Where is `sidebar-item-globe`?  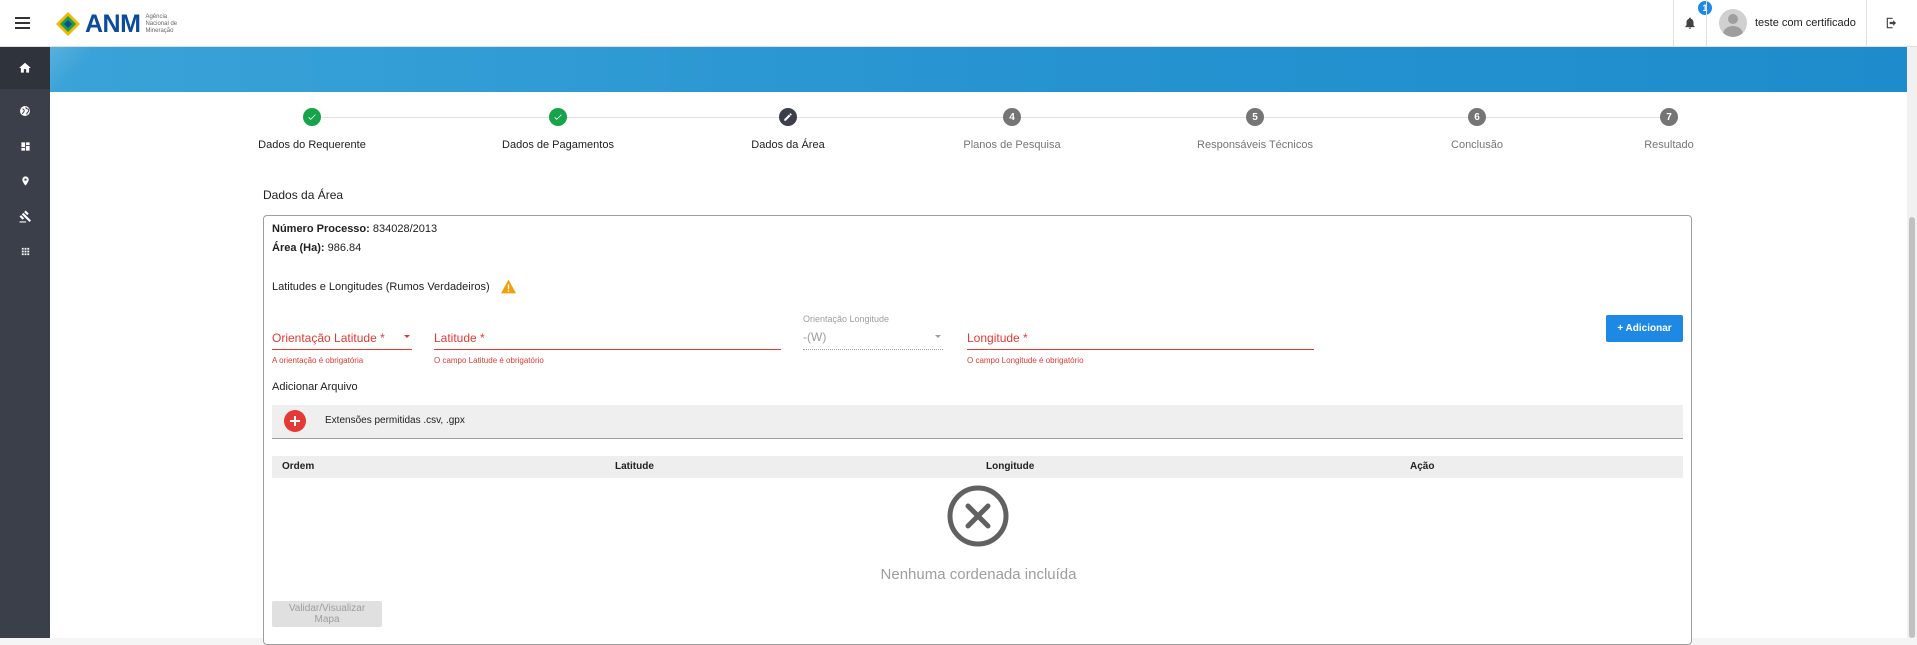
sidebar-item-globe is located at coordinates (25, 111).